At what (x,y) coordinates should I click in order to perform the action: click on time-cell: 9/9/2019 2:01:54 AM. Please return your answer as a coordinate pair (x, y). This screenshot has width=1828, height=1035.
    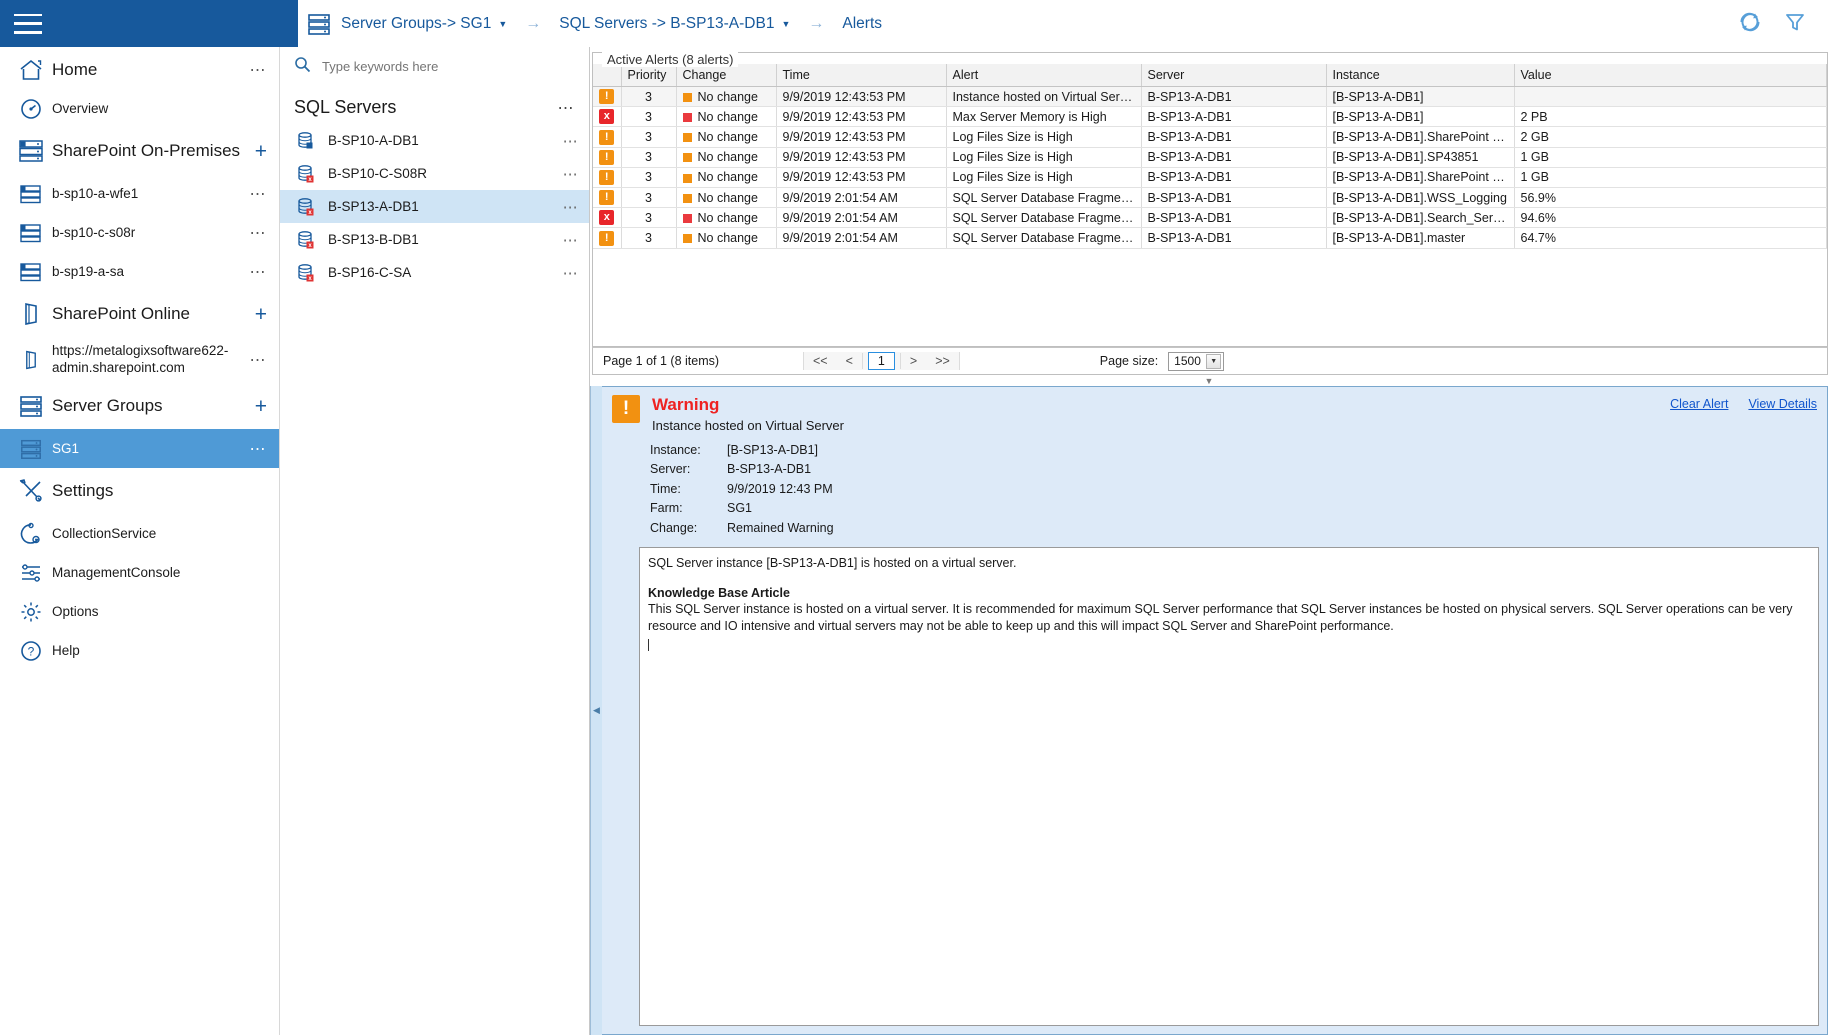
    Looking at the image, I should click on (861, 198).